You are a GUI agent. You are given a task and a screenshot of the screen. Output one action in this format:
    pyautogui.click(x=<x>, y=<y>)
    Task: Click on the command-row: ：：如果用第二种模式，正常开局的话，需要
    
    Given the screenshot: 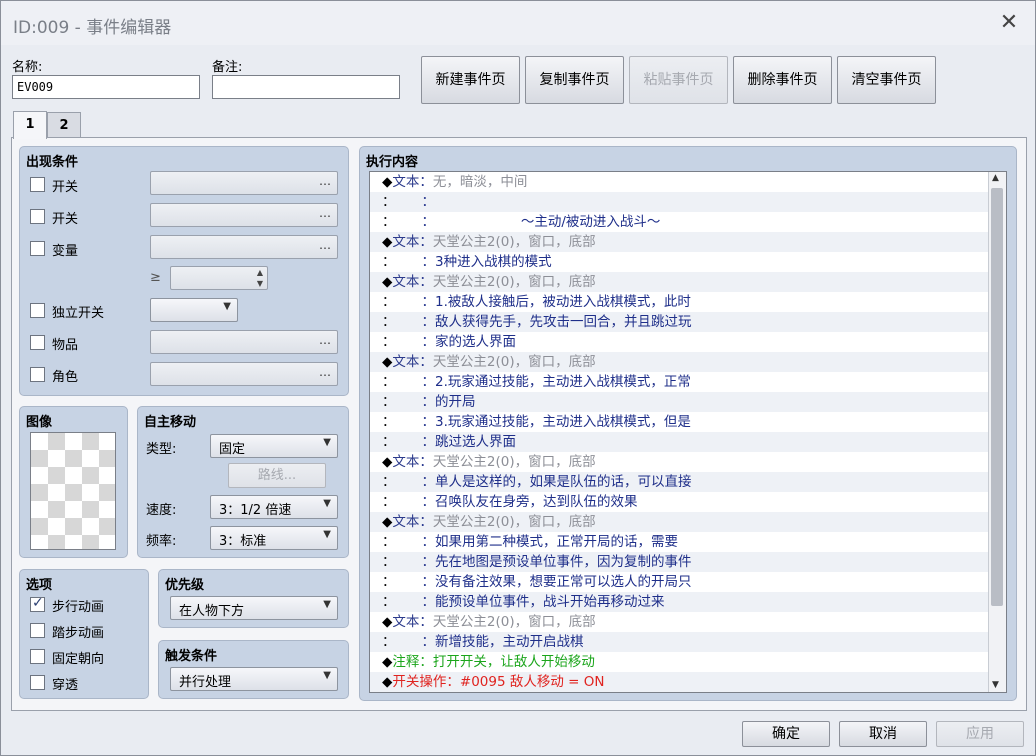 What is the action you would take?
    pyautogui.click(x=680, y=542)
    